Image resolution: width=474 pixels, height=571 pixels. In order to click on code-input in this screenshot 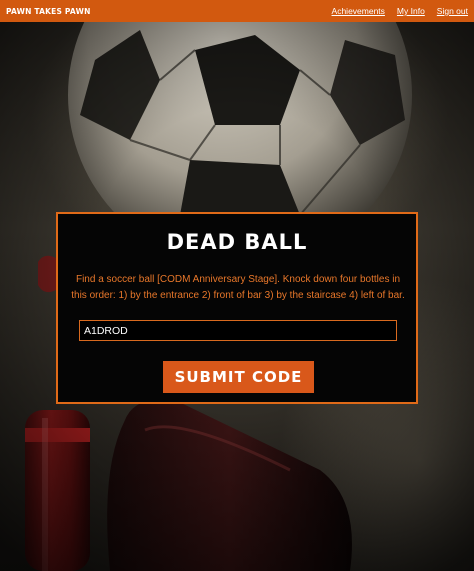, I will do `click(238, 330)`.